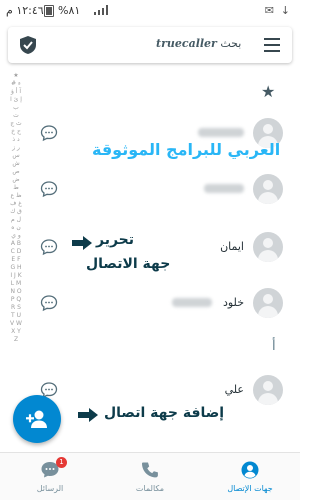  Describe the element at coordinates (231, 43) in the screenshot. I see `search-label: بحث` at that location.